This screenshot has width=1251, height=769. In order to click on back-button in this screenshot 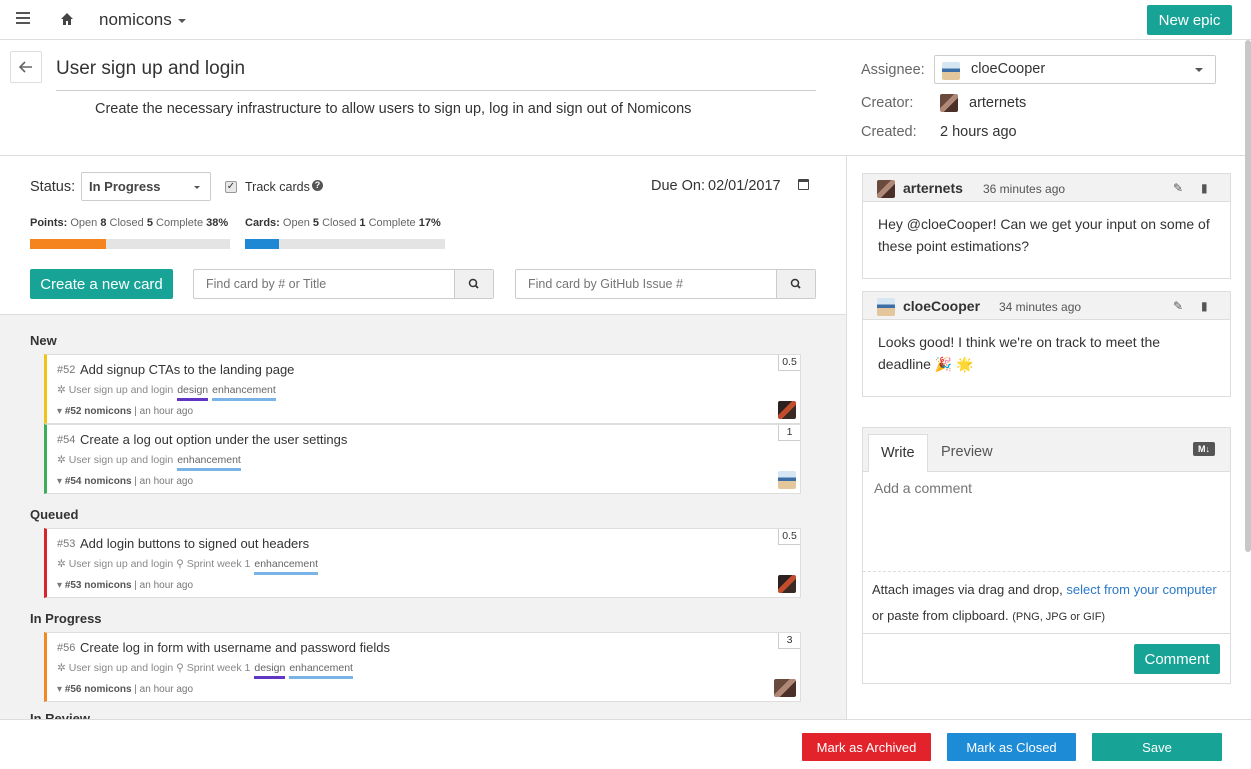, I will do `click(26, 67)`.